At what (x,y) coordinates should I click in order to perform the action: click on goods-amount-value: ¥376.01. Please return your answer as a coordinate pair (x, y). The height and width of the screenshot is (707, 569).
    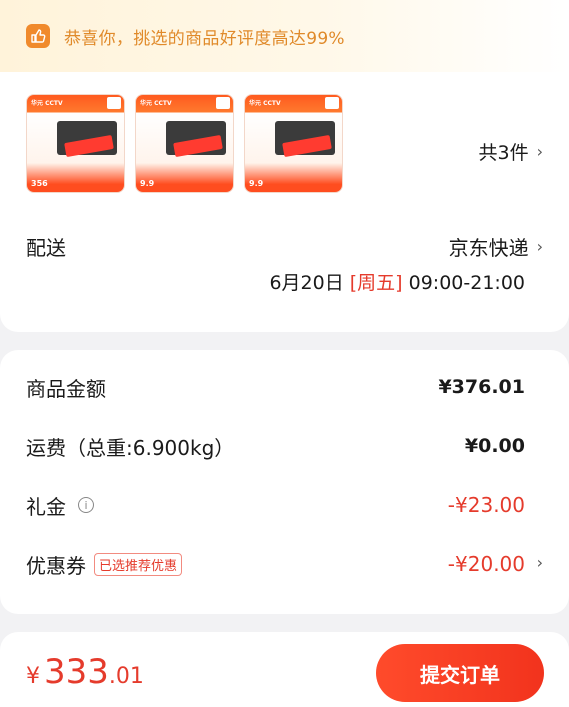
    Looking at the image, I should click on (481, 387).